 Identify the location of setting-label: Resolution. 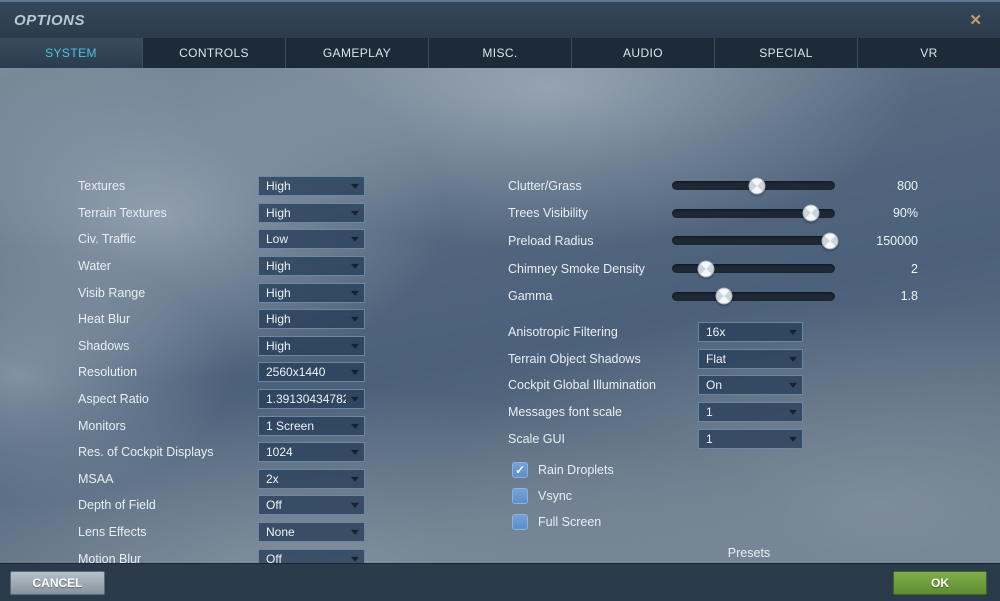
(108, 372).